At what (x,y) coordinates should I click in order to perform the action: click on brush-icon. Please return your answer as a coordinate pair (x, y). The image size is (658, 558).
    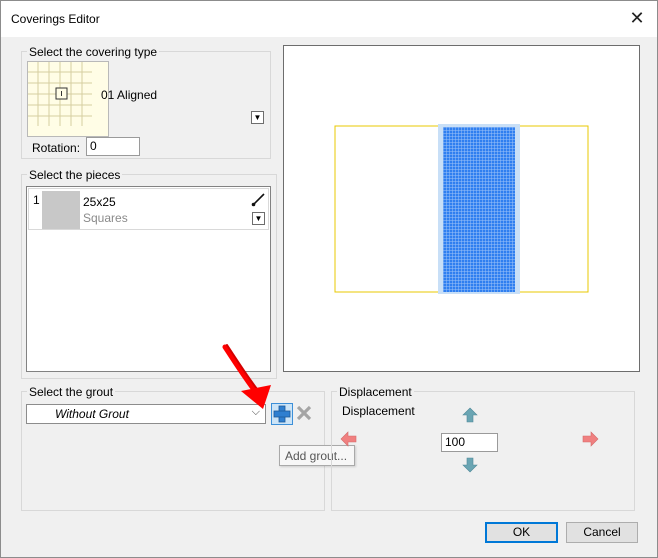
    Looking at the image, I should click on (258, 200).